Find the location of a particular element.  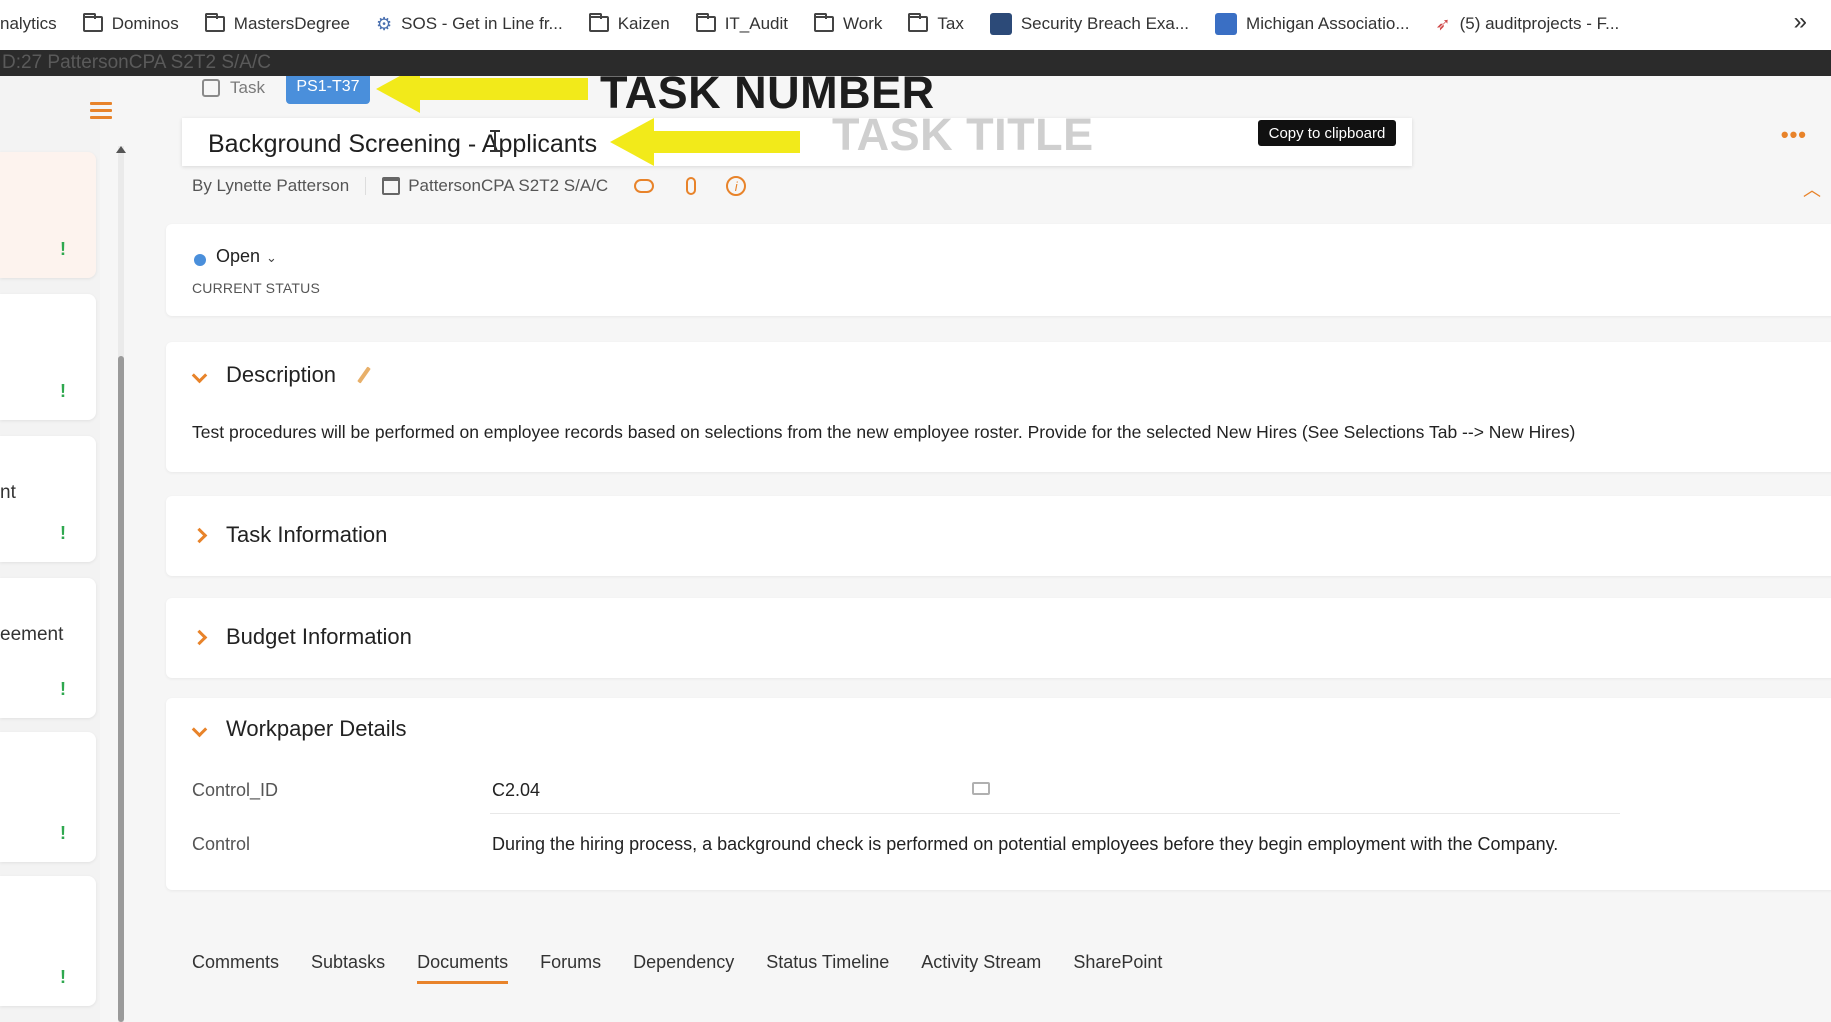

field-comment-icon is located at coordinates (981, 788).